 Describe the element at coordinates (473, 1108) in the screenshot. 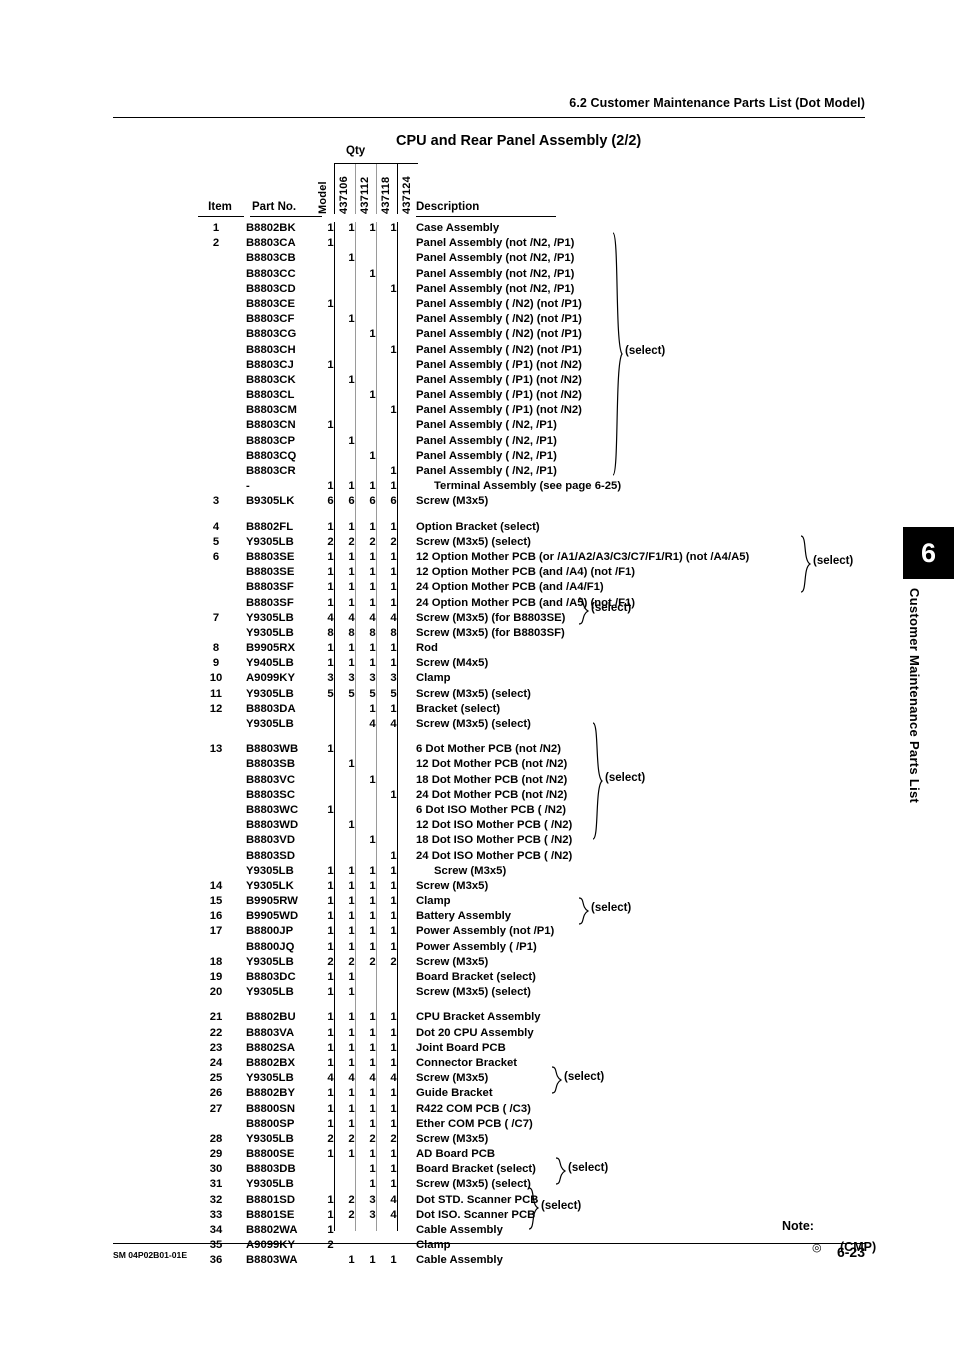

I see `cell-description: R422 COM PCB ( /C3)` at that location.